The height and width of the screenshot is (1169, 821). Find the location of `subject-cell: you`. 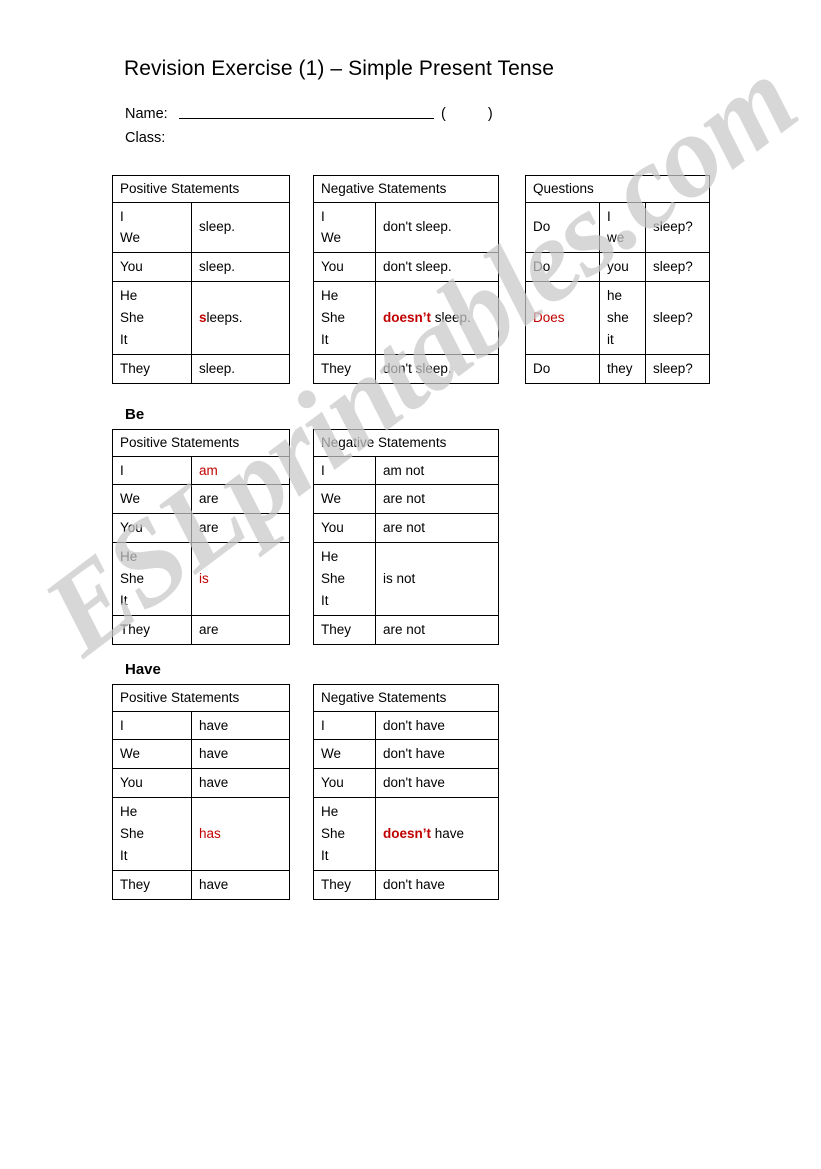

subject-cell: you is located at coordinates (622, 267).